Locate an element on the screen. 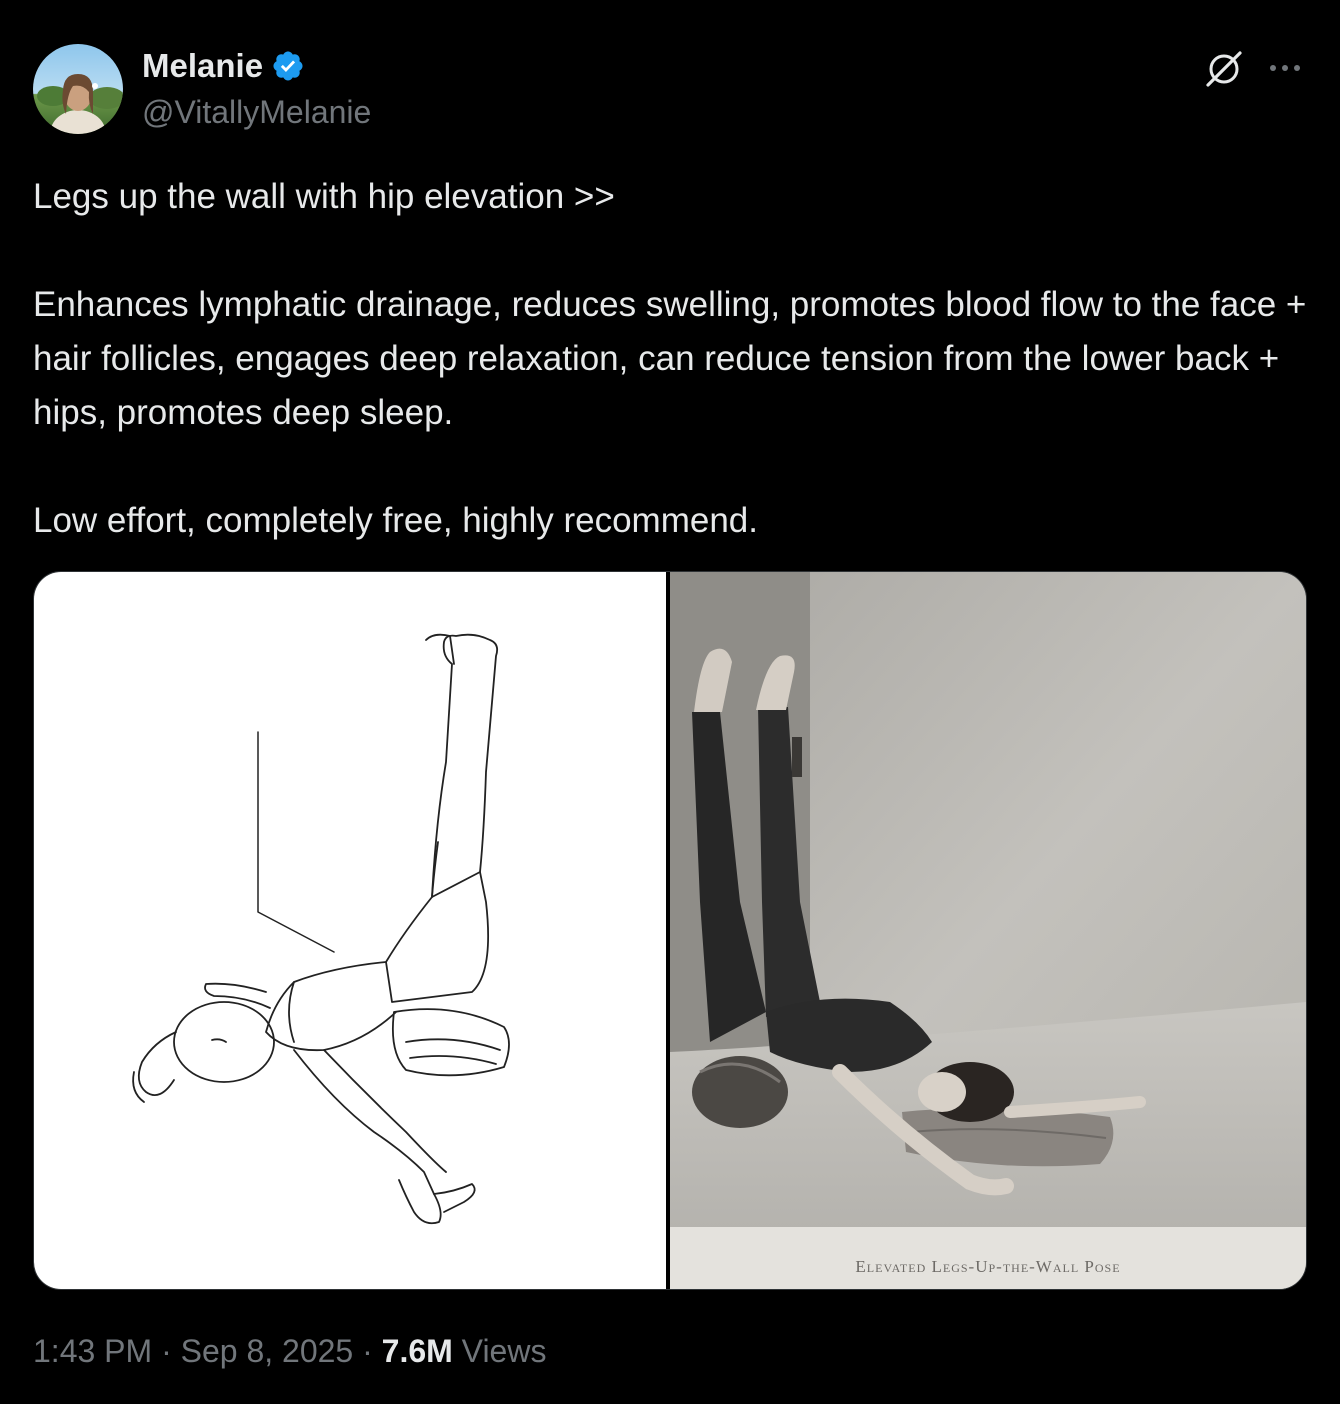  avatar-photo is located at coordinates (78, 89).